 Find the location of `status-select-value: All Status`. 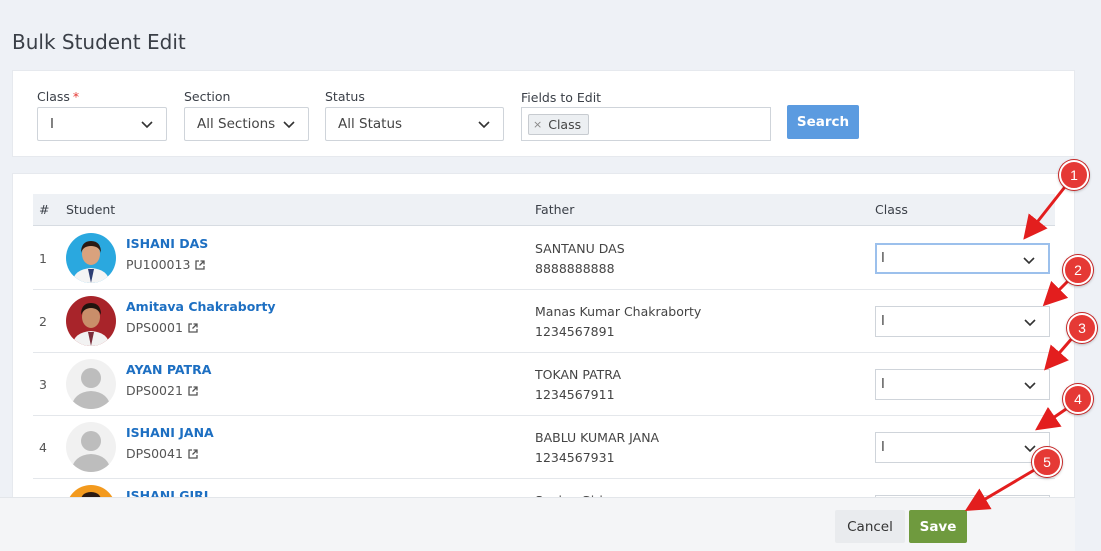

status-select-value: All Status is located at coordinates (370, 124).